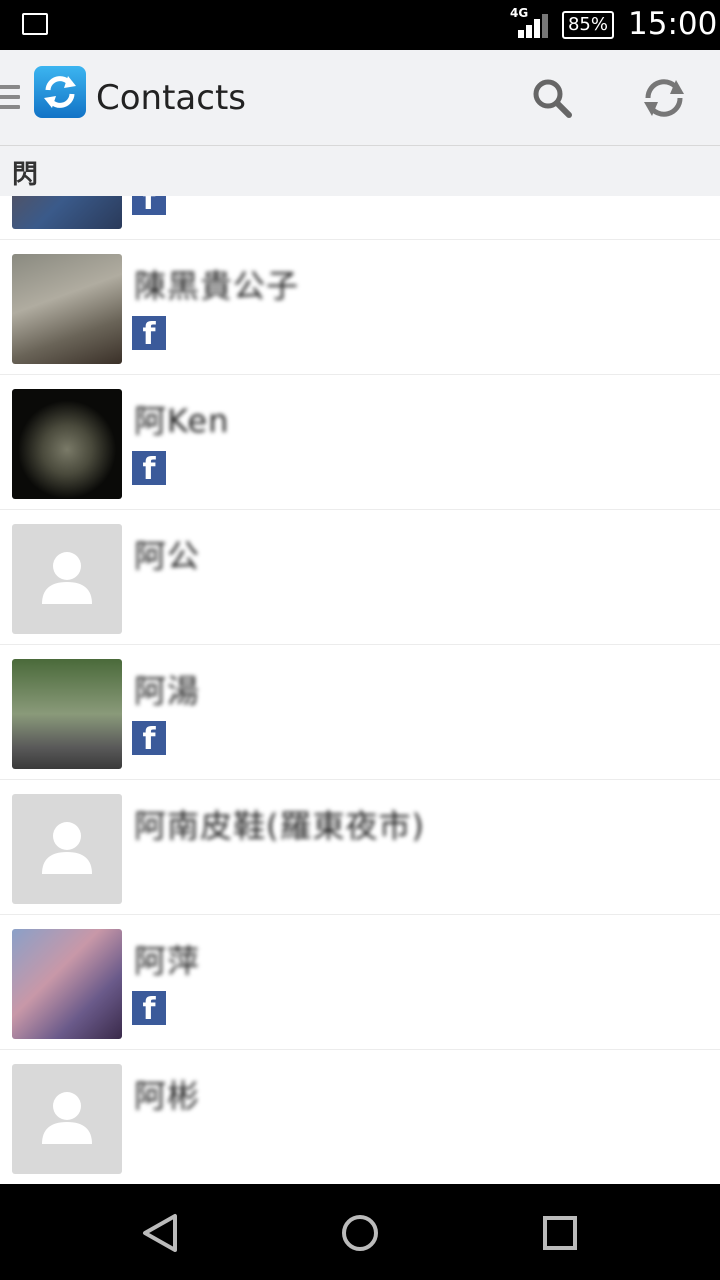 The width and height of the screenshot is (720, 1280). Describe the element at coordinates (360, 713) in the screenshot. I see `contact-row: 阿湯 f` at that location.